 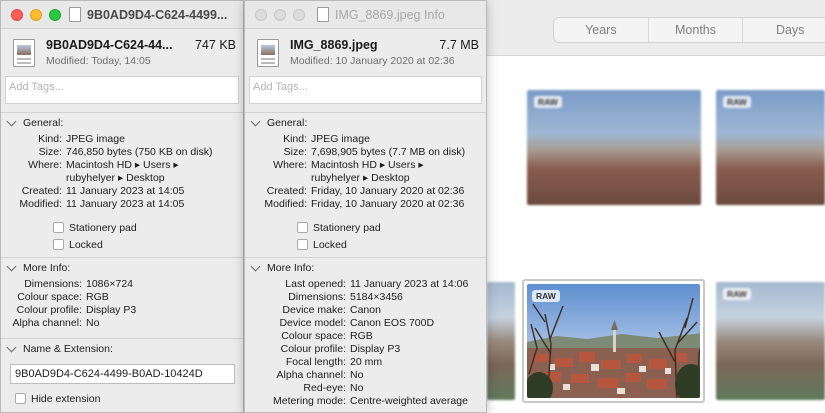 I want to click on property-value: RGB, so click(x=361, y=336).